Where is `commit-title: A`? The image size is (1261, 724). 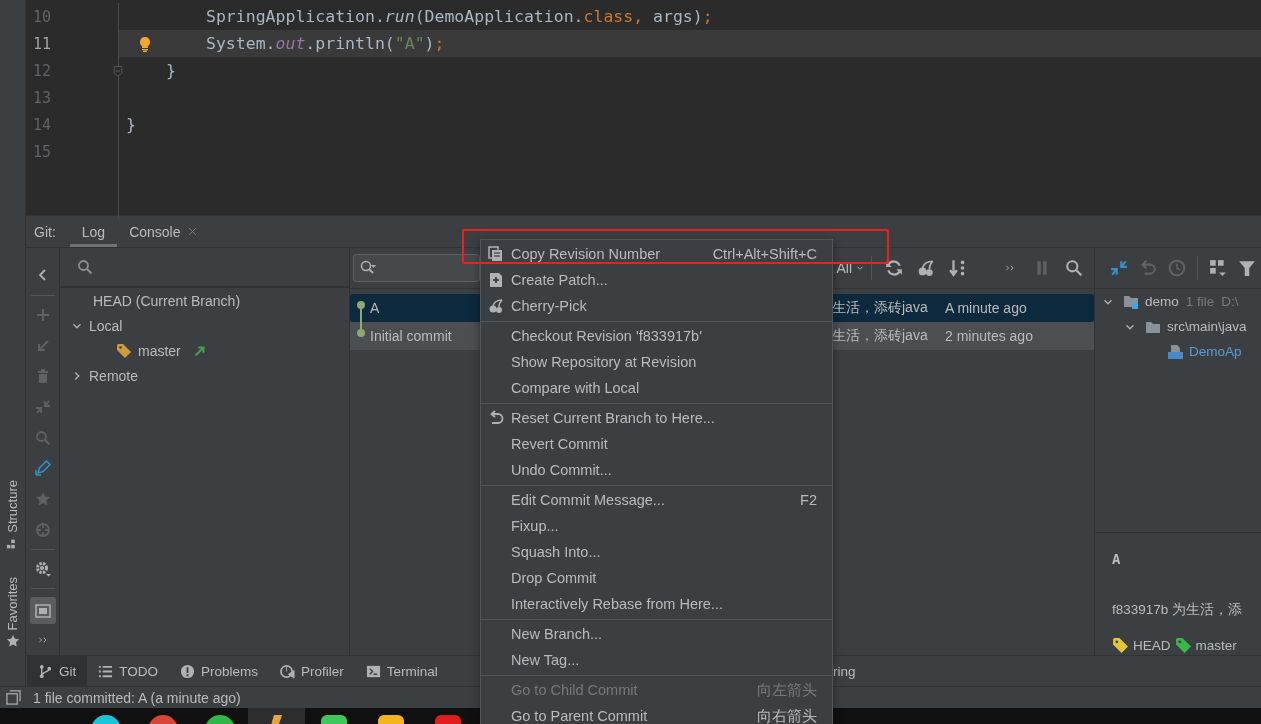
commit-title: A is located at coordinates (1117, 560).